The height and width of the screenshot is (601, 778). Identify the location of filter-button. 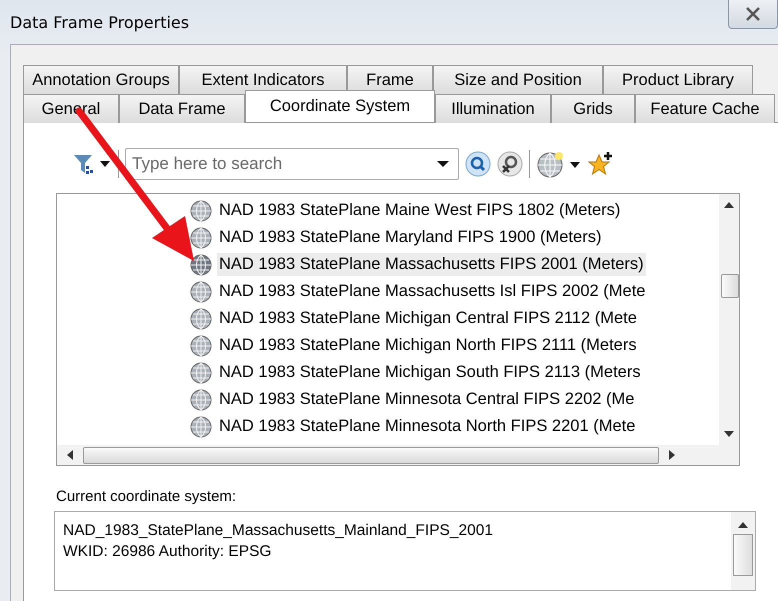
(92, 164).